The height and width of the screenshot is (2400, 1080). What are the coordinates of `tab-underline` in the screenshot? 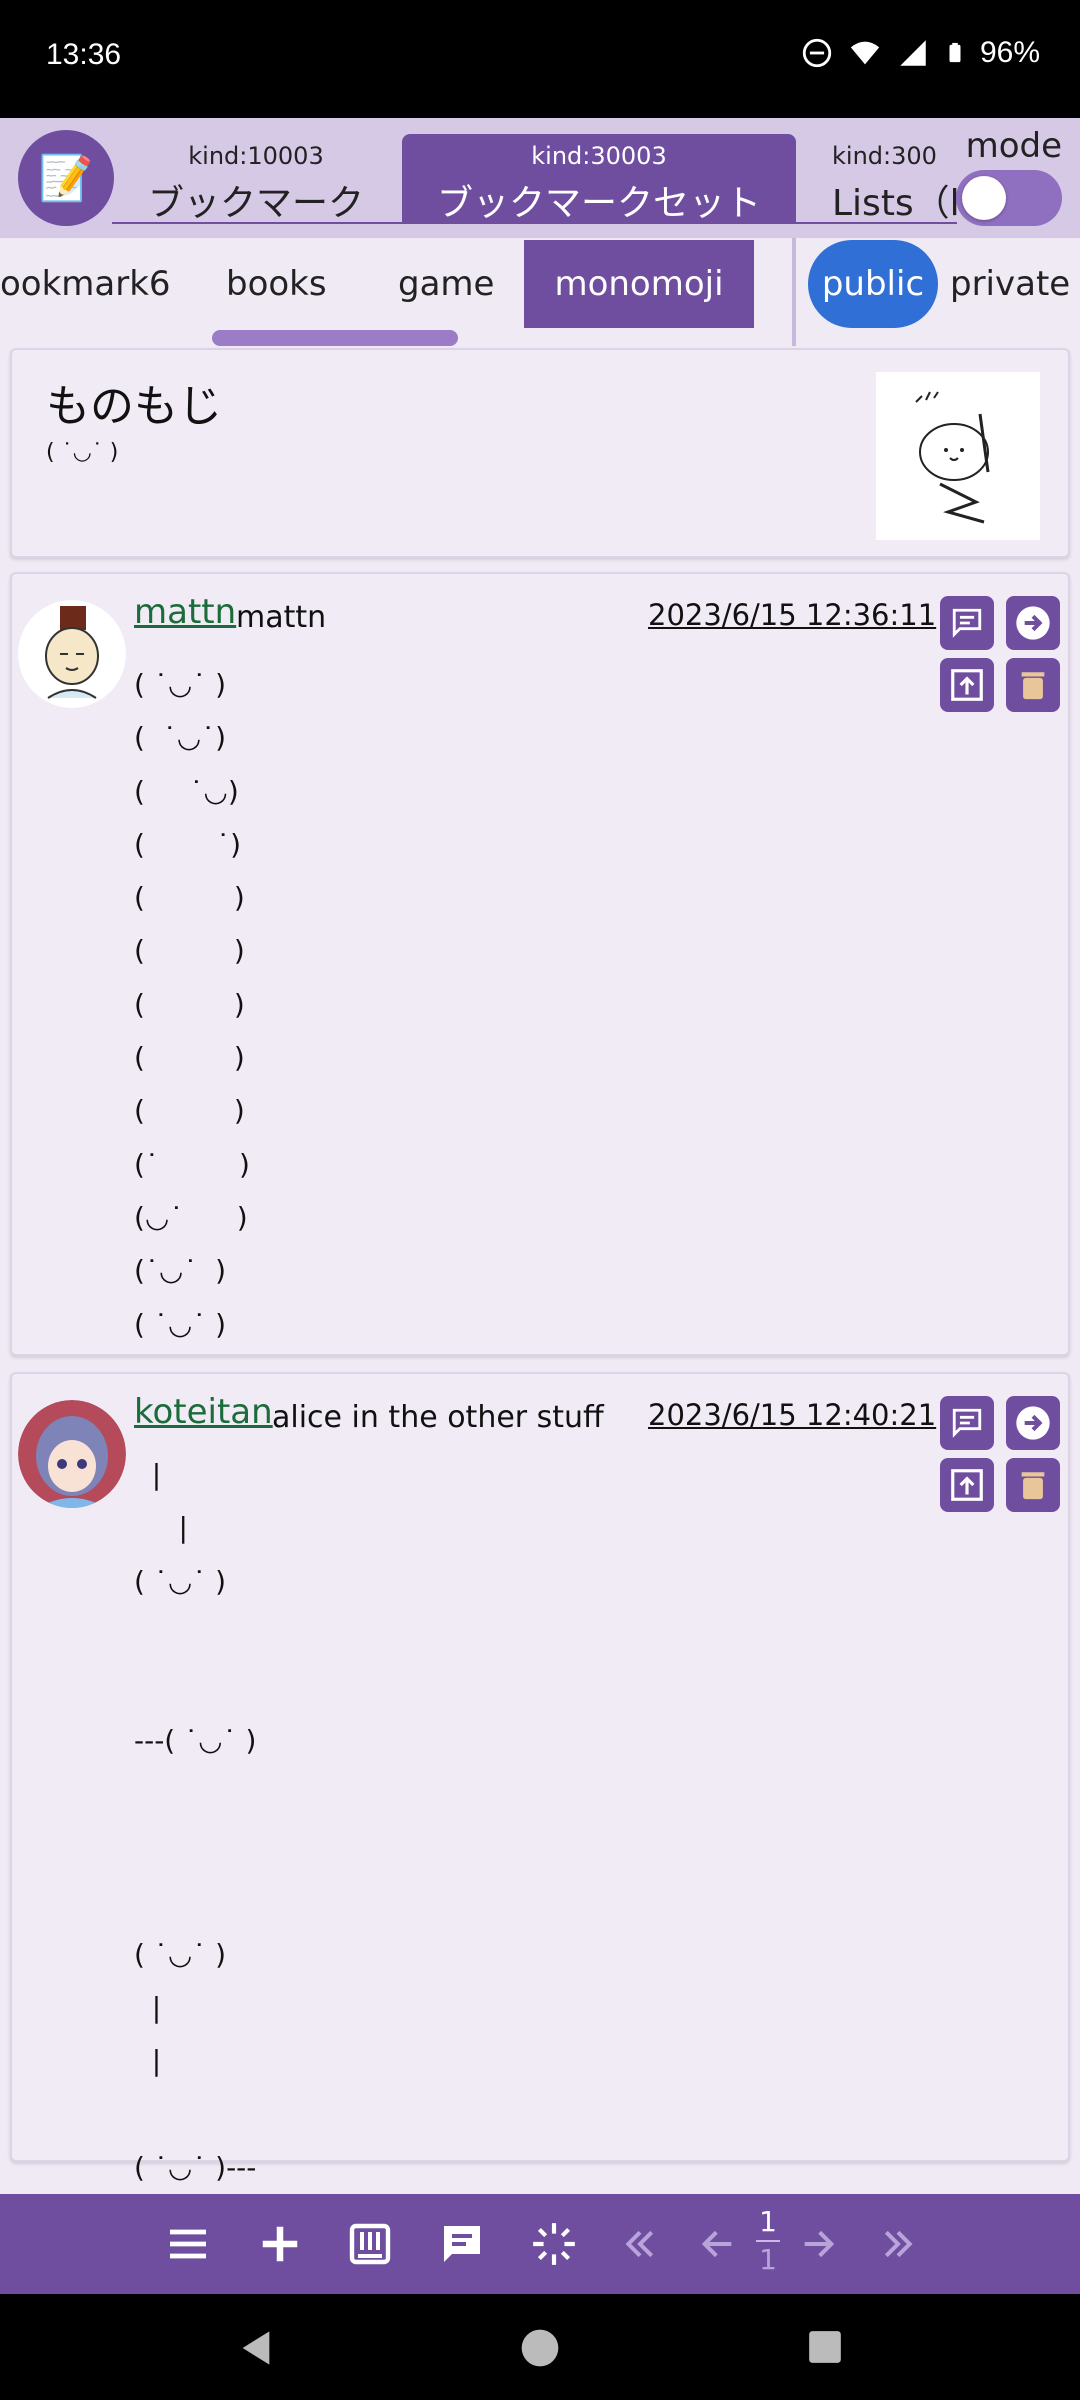 It's located at (534, 223).